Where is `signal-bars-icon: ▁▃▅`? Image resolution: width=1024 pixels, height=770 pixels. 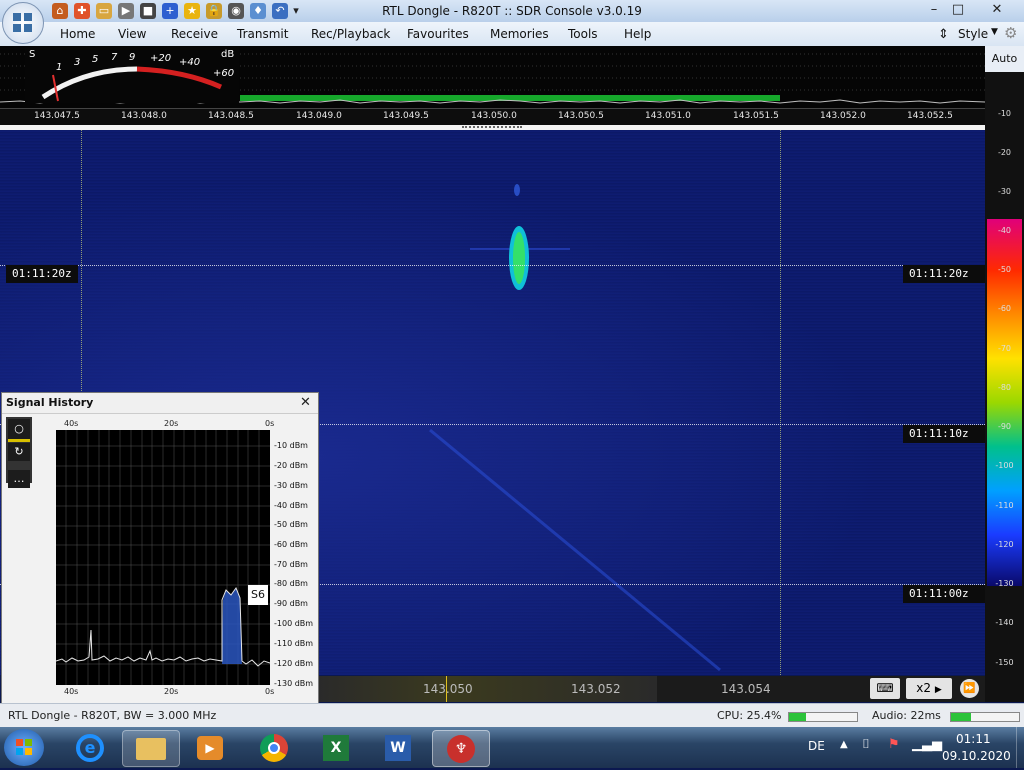 signal-bars-icon: ▁▃▅ is located at coordinates (927, 744).